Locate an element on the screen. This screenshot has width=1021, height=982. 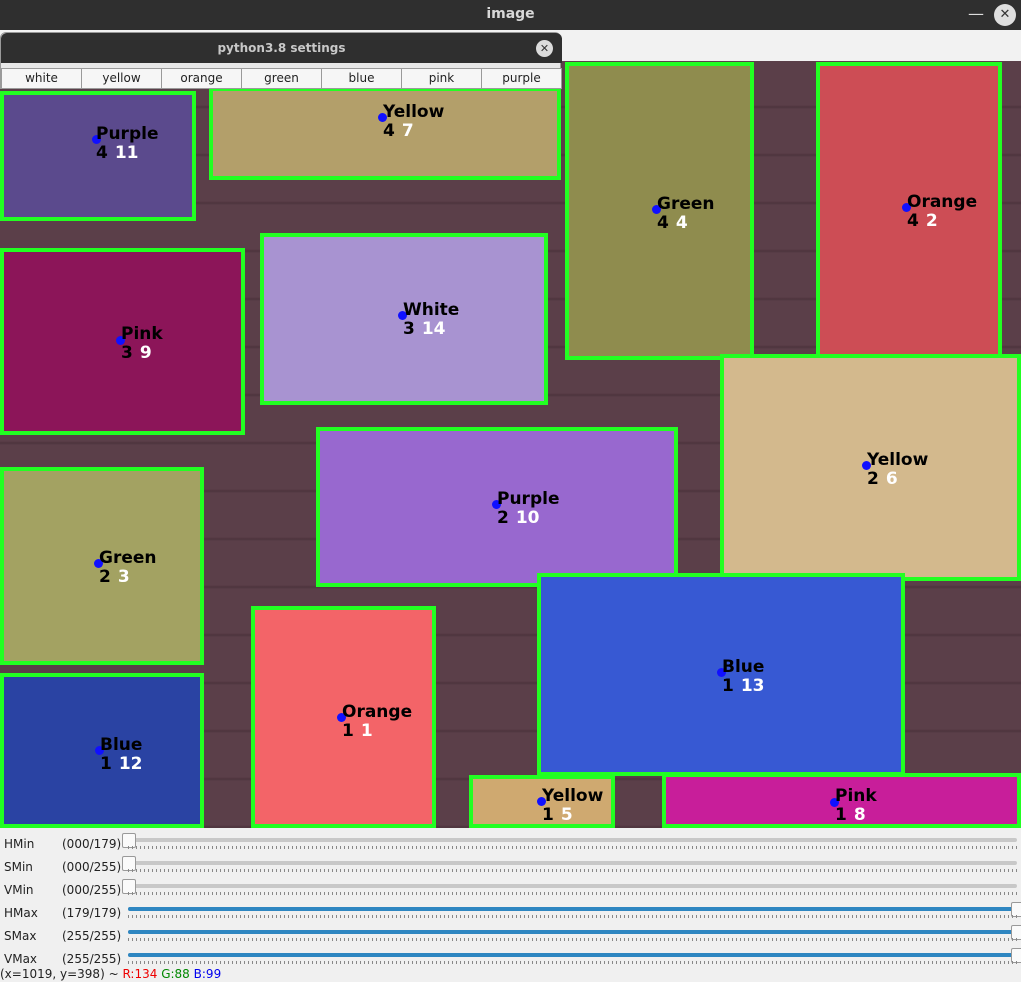
trackbar-label: HMax is located at coordinates (21, 913).